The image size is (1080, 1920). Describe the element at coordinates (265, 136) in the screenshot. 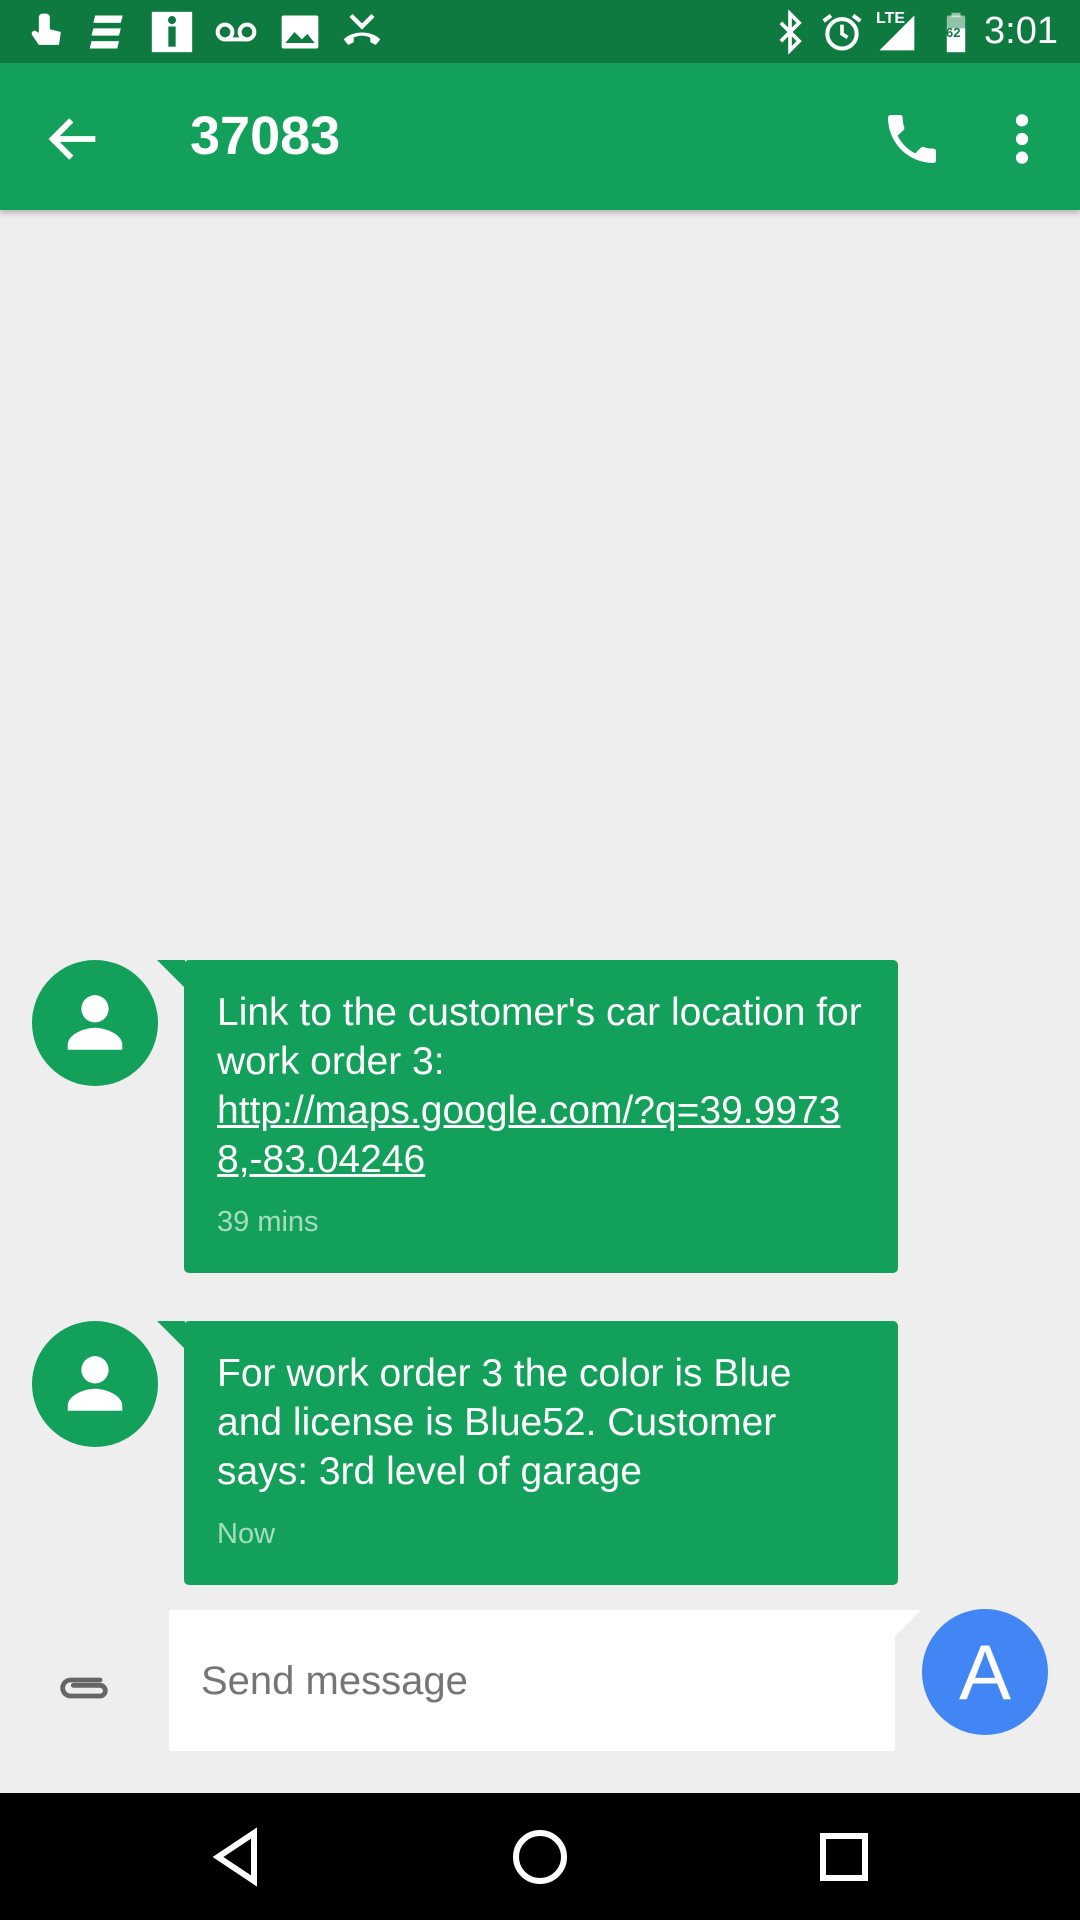

I see `conversation-title: 37083` at that location.